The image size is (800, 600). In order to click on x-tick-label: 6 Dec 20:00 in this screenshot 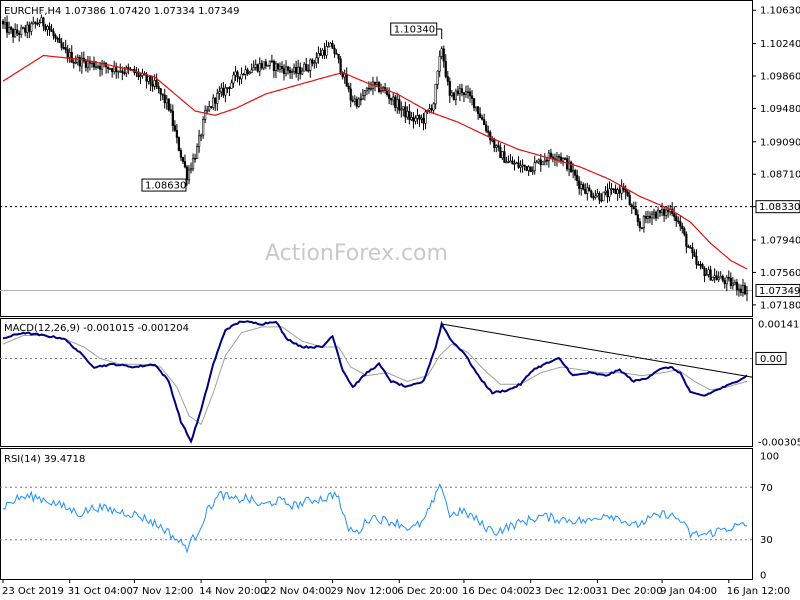, I will do `click(427, 591)`.